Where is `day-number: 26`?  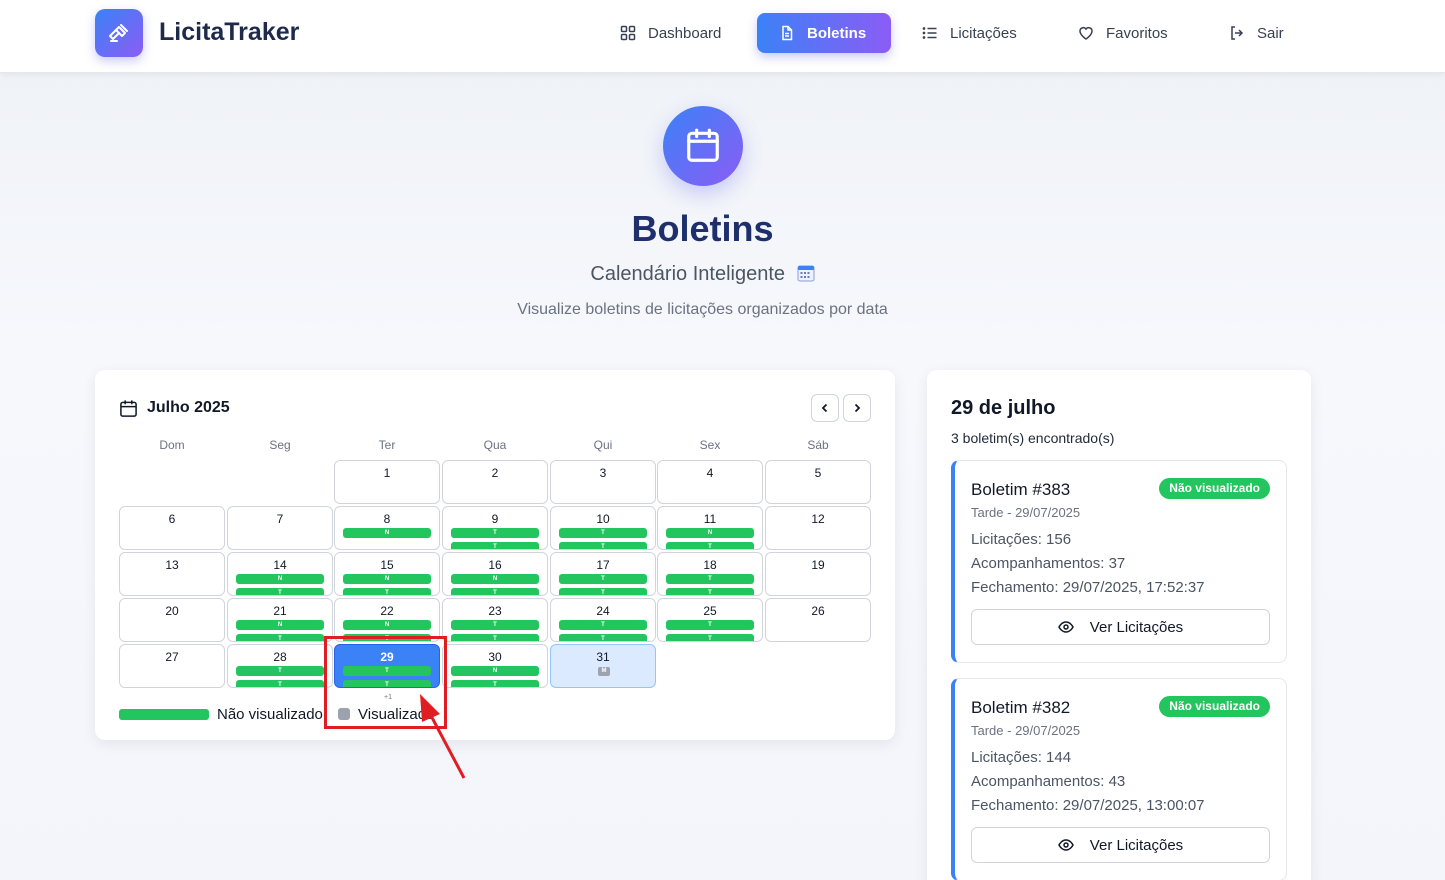
day-number: 26 is located at coordinates (818, 611).